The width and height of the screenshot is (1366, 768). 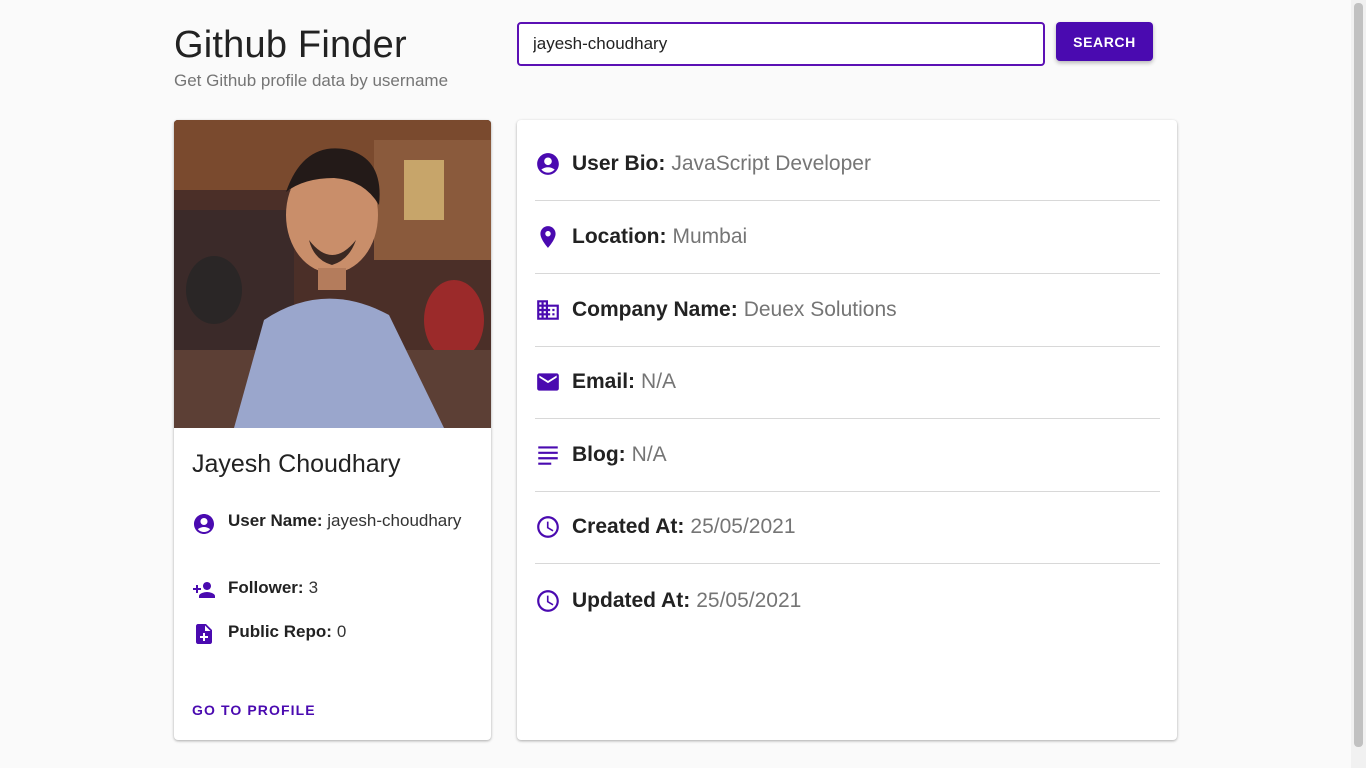 I want to click on detail-label: Created At:, so click(x=628, y=526).